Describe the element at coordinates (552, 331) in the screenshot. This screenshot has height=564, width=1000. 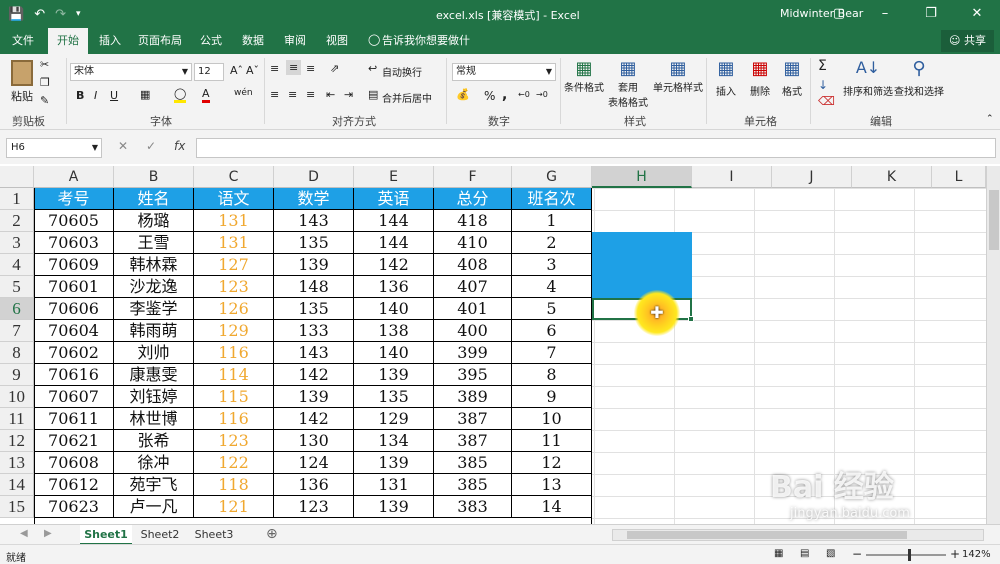
I see `table-cell: 6` at that location.